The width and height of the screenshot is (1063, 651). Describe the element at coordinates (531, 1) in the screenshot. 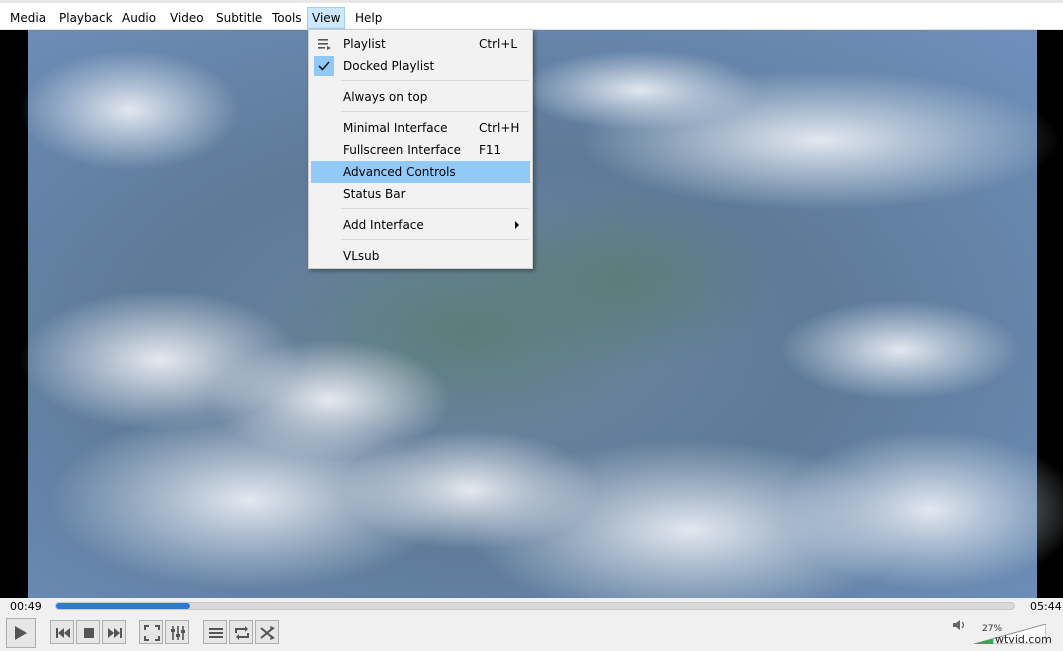

I see `title-bar-strip` at that location.